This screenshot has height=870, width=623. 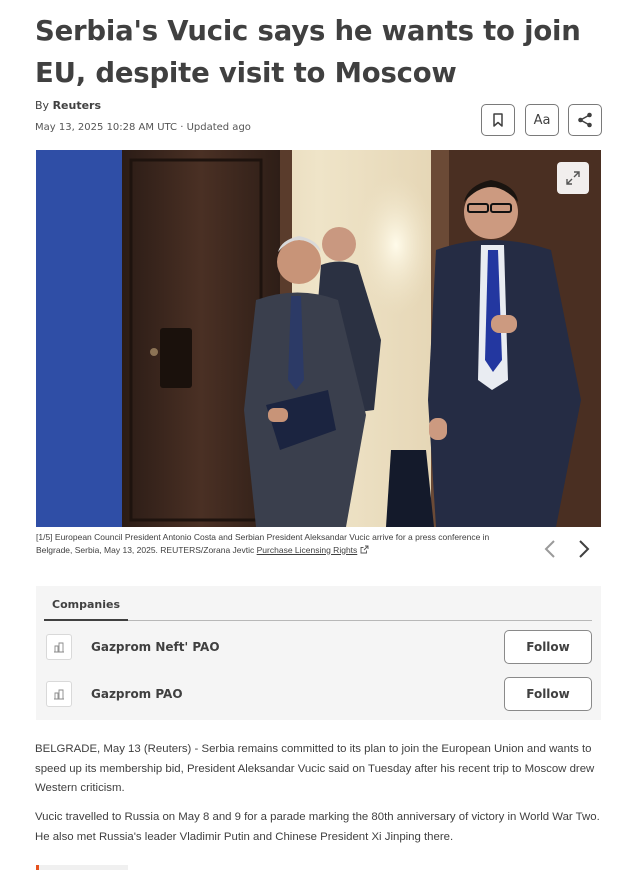 I want to click on expand-icon, so click(x=573, y=178).